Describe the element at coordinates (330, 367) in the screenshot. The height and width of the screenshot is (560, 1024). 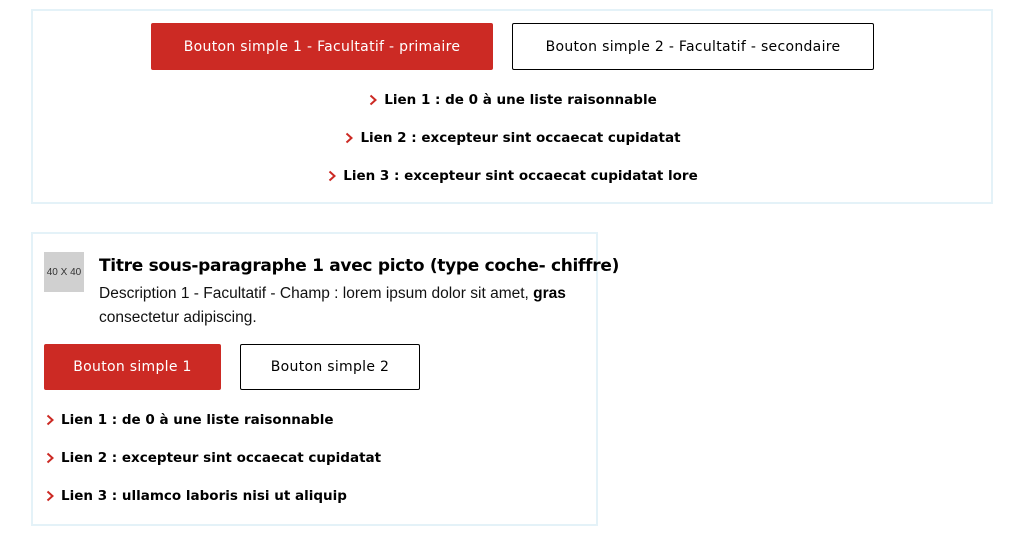
I see `secondary-button: Bouton simple 2` at that location.